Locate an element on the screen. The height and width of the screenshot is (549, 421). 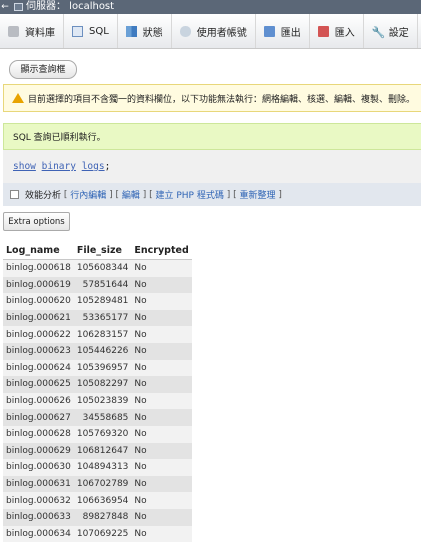
tab-sql: SQL is located at coordinates (91, 31).